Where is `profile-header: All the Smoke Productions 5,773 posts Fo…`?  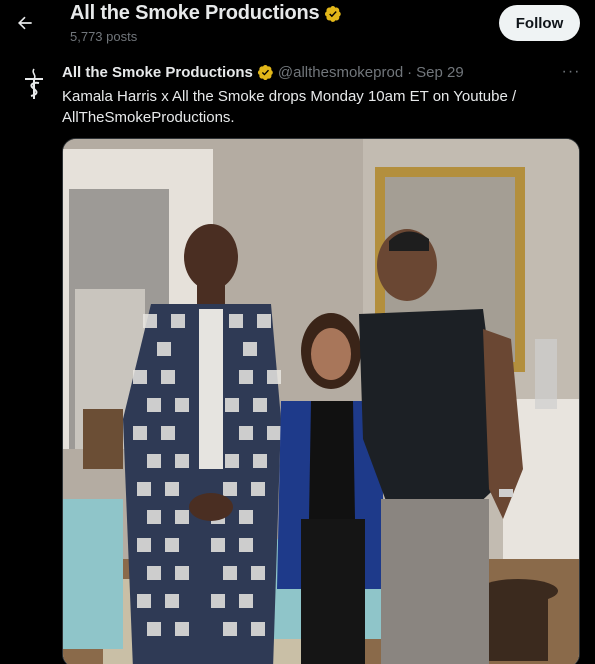
profile-header: All the Smoke Productions 5,773 posts Fo… is located at coordinates (297, 26).